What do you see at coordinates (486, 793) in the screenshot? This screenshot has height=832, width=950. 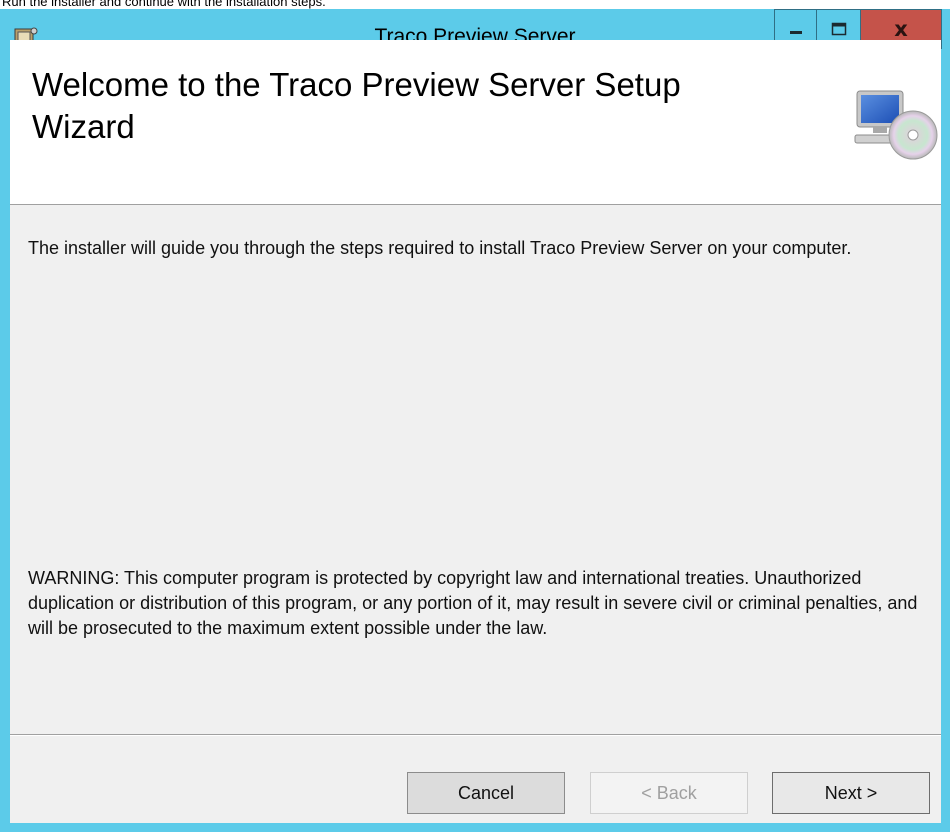 I see `cancel-button: Cancel` at bounding box center [486, 793].